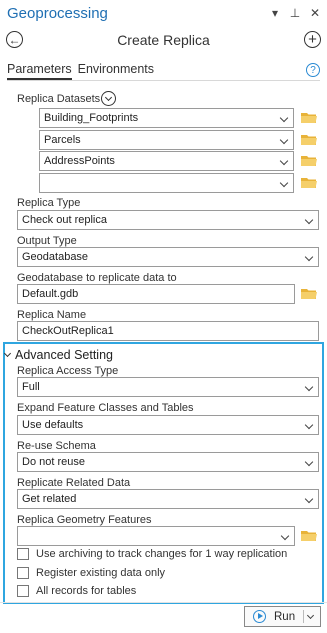  Describe the element at coordinates (168, 257) in the screenshot. I see `output-type-select: Geodatabase` at that location.